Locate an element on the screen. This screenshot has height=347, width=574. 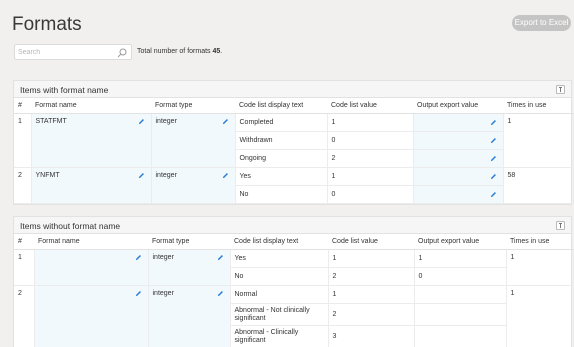
total-formats-text: Total number of formats 45. is located at coordinates (179, 51).